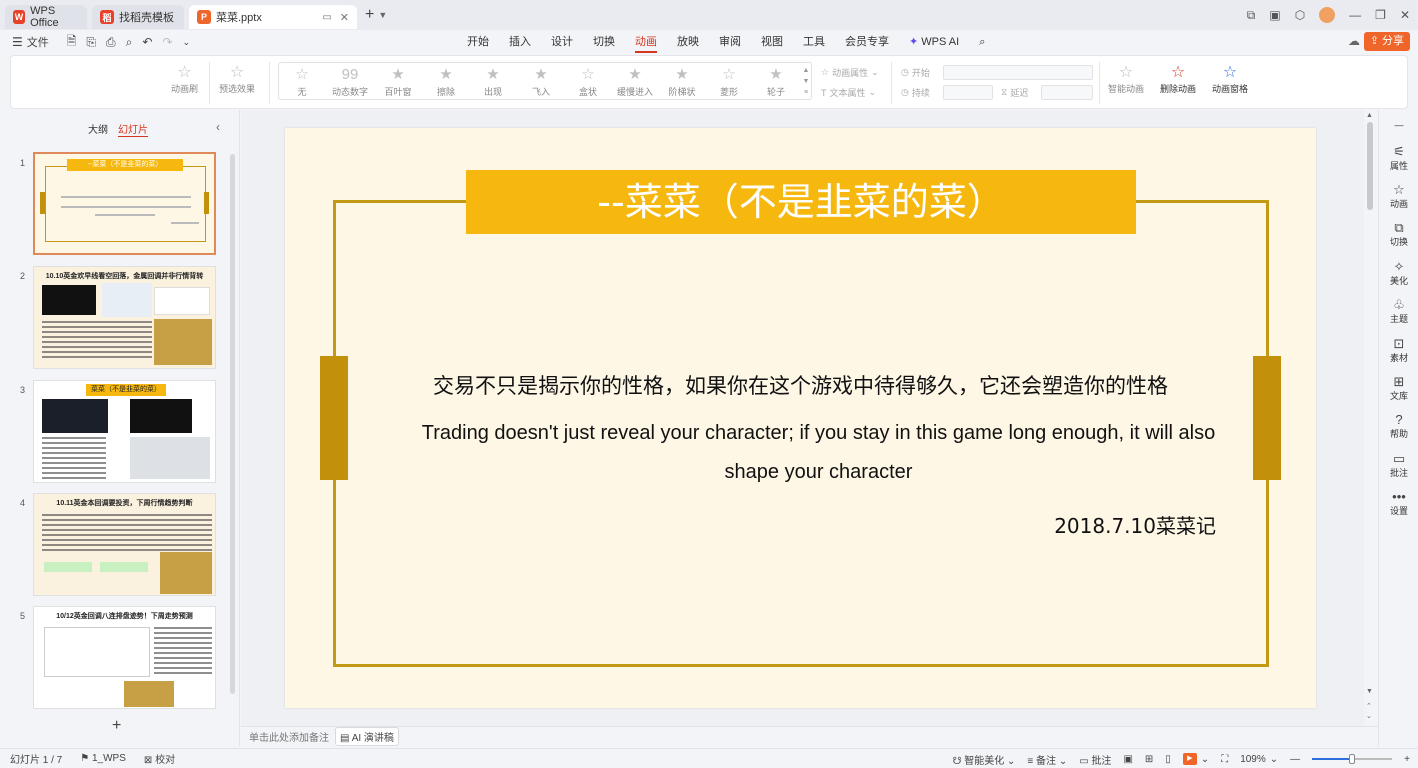 Image resolution: width=1418 pixels, height=768 pixels. I want to click on tab-insert: 插入, so click(520, 42).